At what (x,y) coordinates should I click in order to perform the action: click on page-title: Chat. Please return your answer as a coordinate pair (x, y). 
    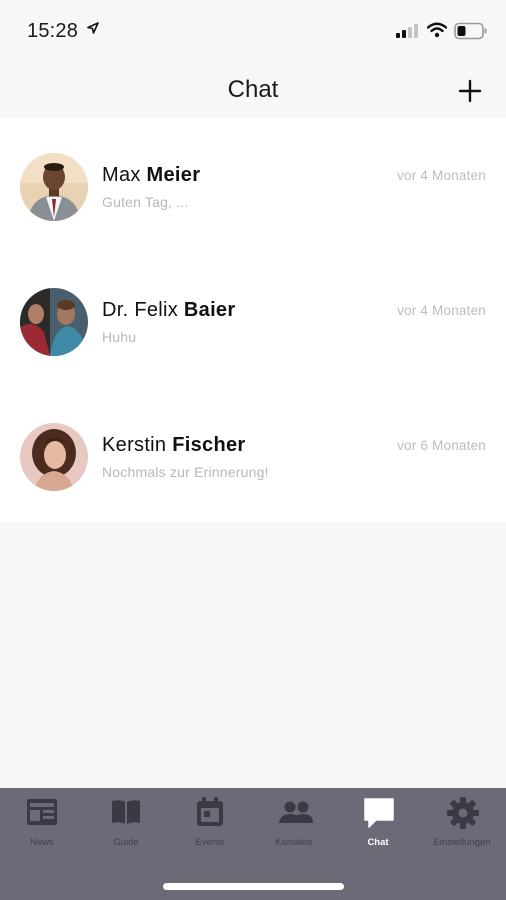
    Looking at the image, I should click on (253, 89).